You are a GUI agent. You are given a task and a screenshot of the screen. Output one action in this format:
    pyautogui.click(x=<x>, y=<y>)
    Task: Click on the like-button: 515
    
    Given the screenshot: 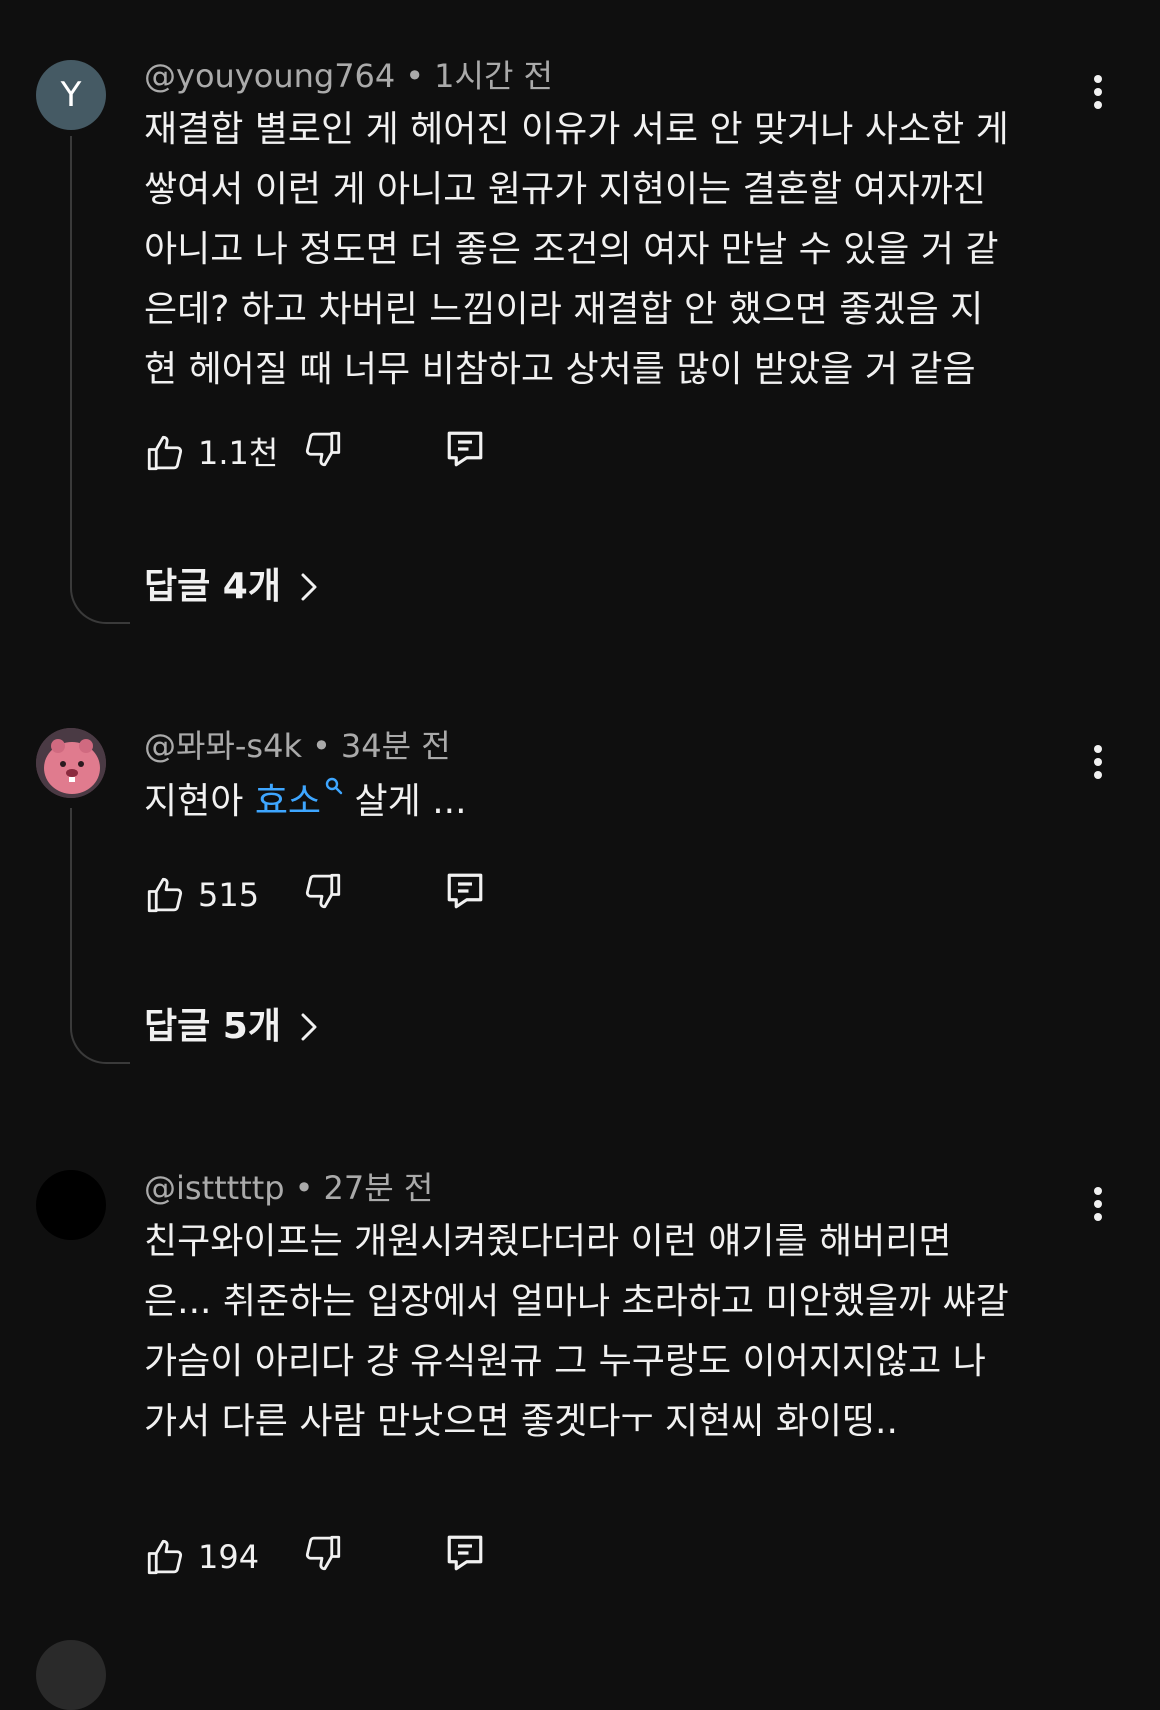 What is the action you would take?
    pyautogui.click(x=201, y=895)
    